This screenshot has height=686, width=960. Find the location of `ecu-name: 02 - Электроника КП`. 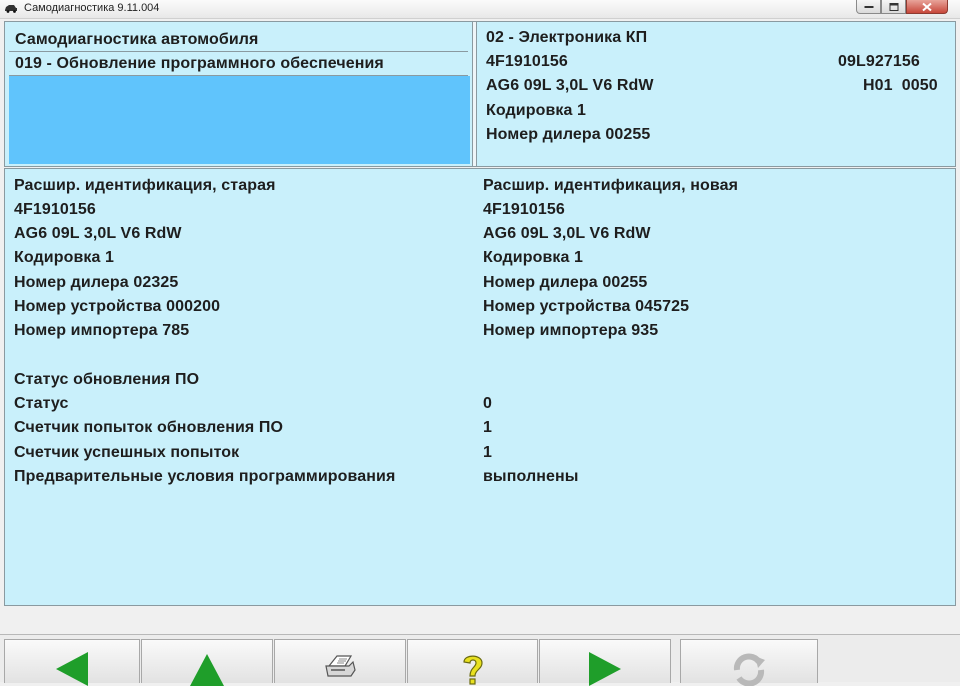

ecu-name: 02 - Электроника КП is located at coordinates (567, 37).